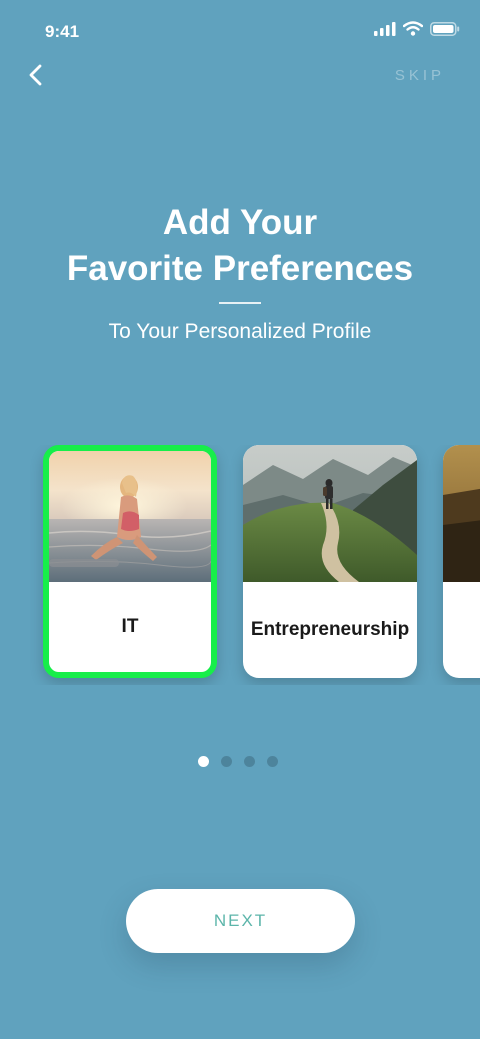  Describe the element at coordinates (330, 513) in the screenshot. I see `hiker-trail-photo` at that location.